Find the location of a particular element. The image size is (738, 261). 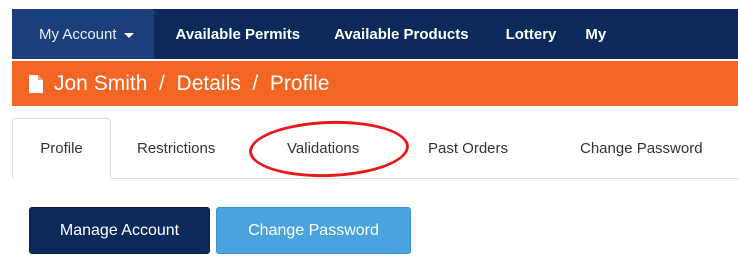

tab-past-orders: Past Orders is located at coordinates (468, 148).